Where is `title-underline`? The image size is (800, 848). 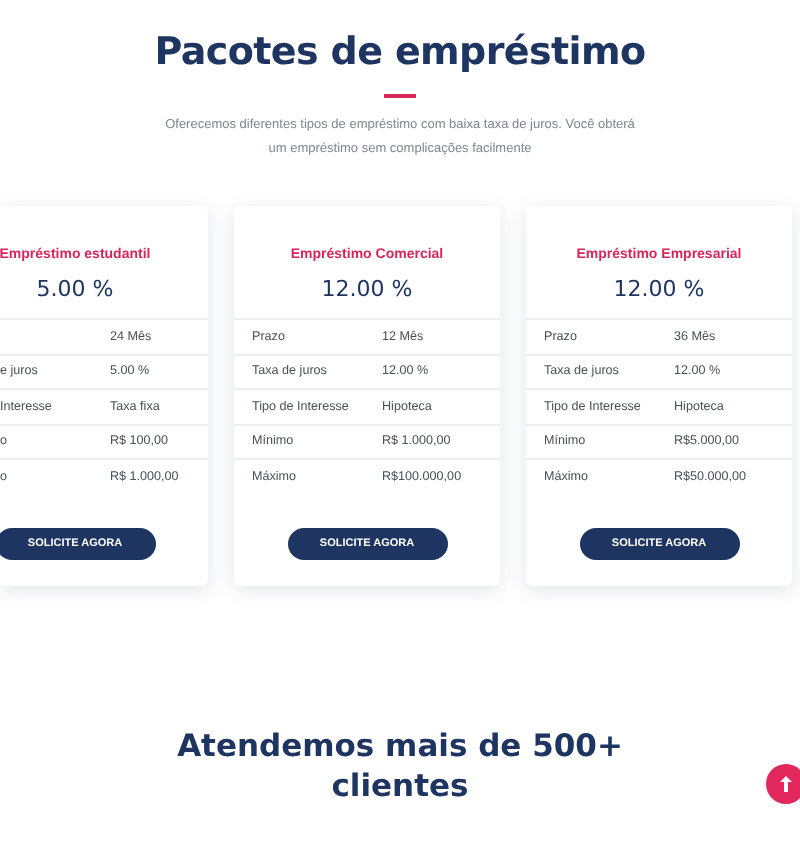
title-underline is located at coordinates (400, 96).